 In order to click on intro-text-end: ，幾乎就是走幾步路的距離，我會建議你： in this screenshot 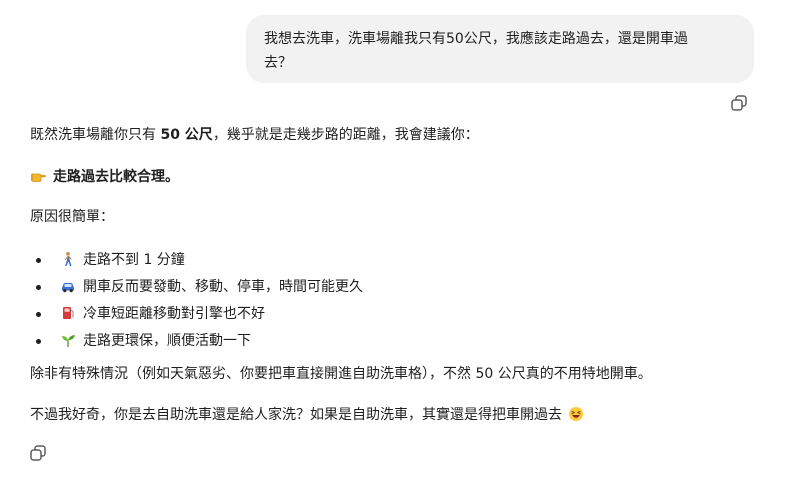, I will do `click(345, 135)`.